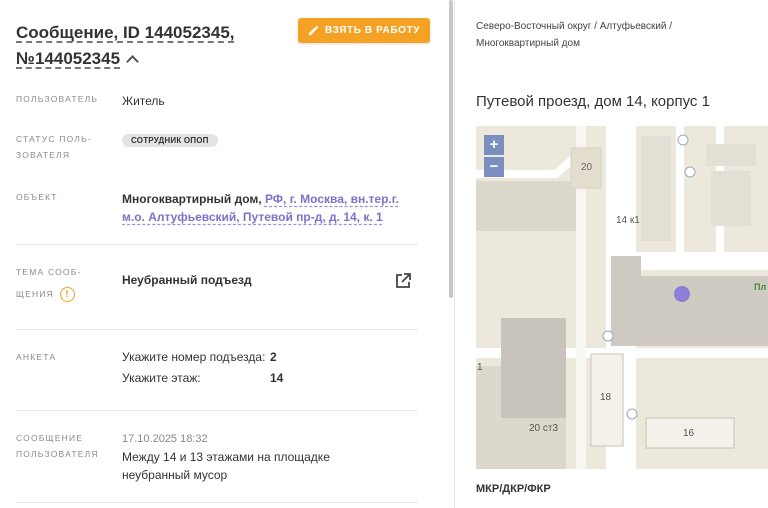  Describe the element at coordinates (192, 199) in the screenshot. I see `object-type: Многоквартирный дом,` at that location.